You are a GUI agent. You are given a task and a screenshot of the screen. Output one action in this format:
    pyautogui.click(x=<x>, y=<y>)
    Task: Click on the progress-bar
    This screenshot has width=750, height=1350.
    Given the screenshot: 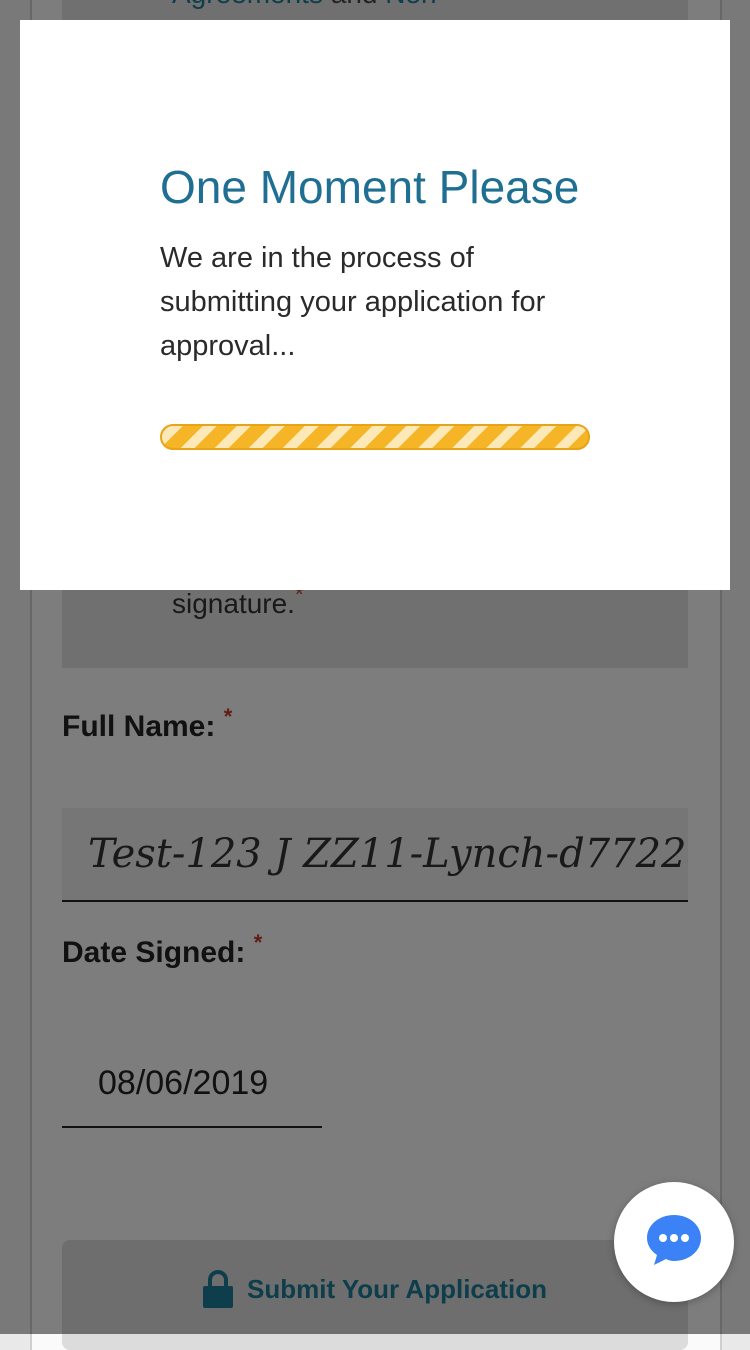 What is the action you would take?
    pyautogui.click(x=375, y=437)
    